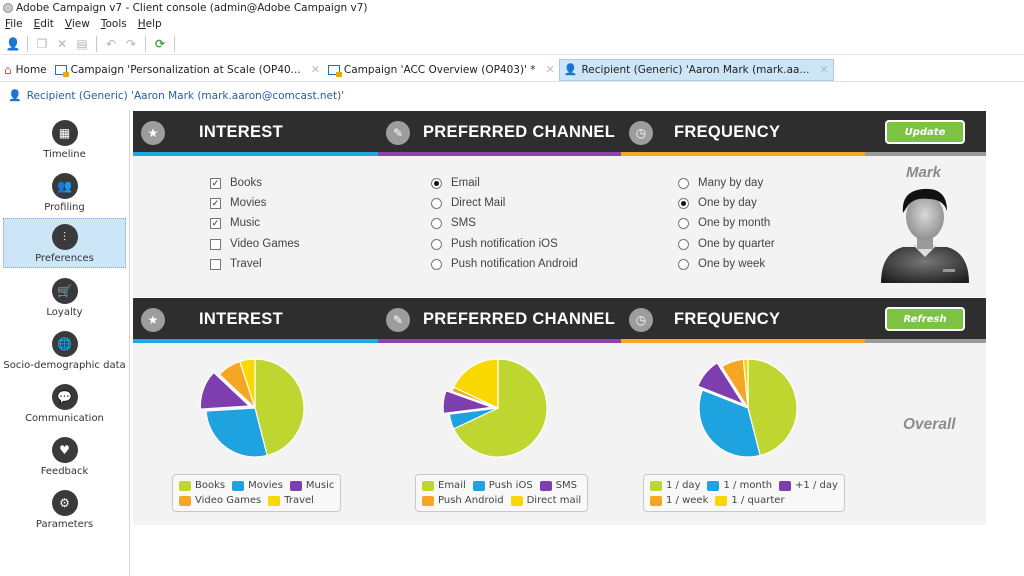 This screenshot has width=1024, height=576. What do you see at coordinates (254, 244) in the screenshot?
I see `interest-option-video-games: Video Games` at bounding box center [254, 244].